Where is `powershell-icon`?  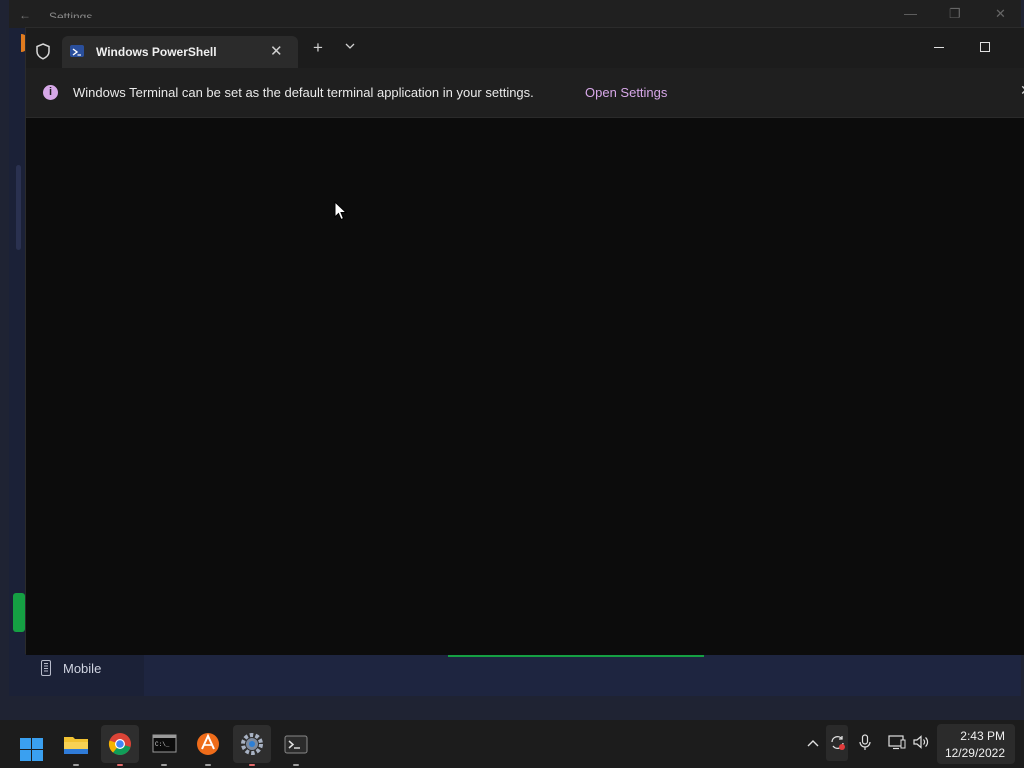 powershell-icon is located at coordinates (77, 51).